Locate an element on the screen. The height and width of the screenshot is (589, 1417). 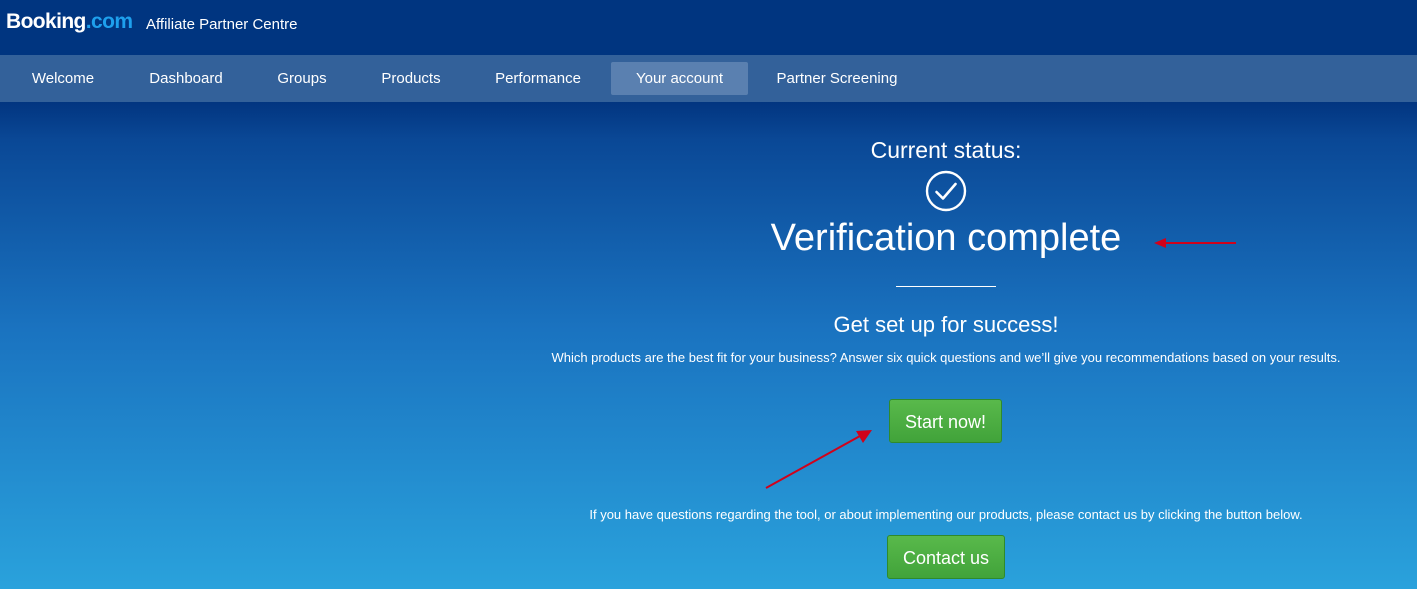
checkmark-circle-icon is located at coordinates (946, 191).